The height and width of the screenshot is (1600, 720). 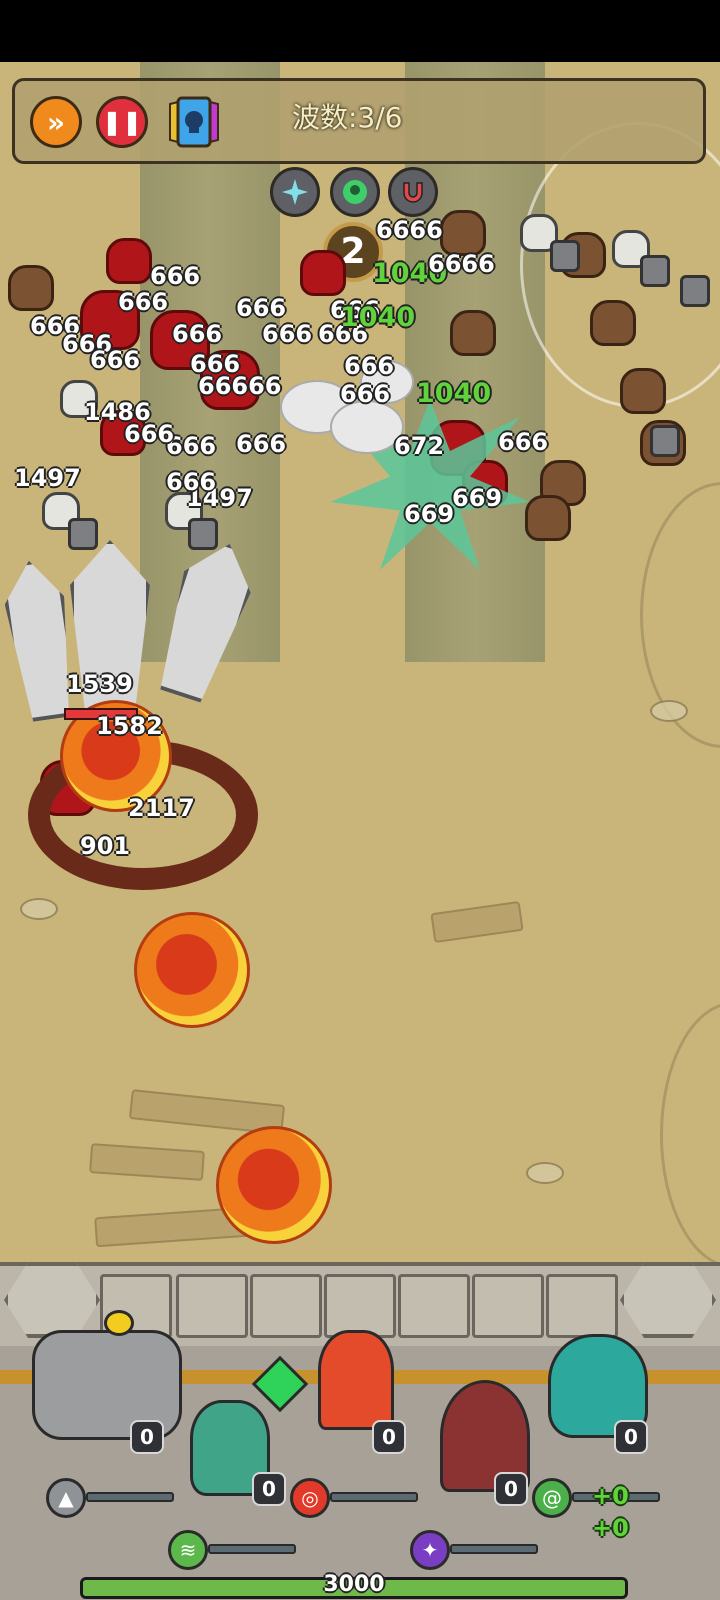 I want to click on damage-number: 901, so click(x=105, y=846).